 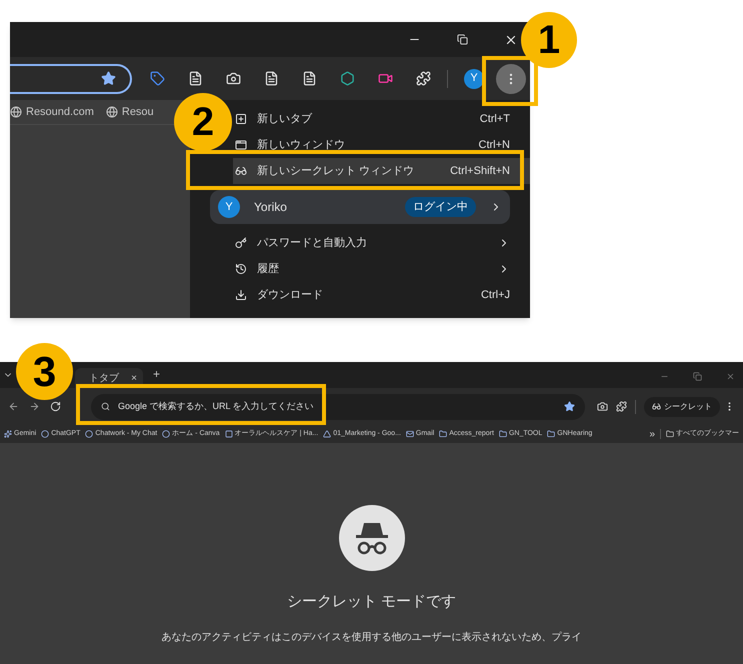 What do you see at coordinates (549, 40) in the screenshot?
I see `step-number-badge: 1` at bounding box center [549, 40].